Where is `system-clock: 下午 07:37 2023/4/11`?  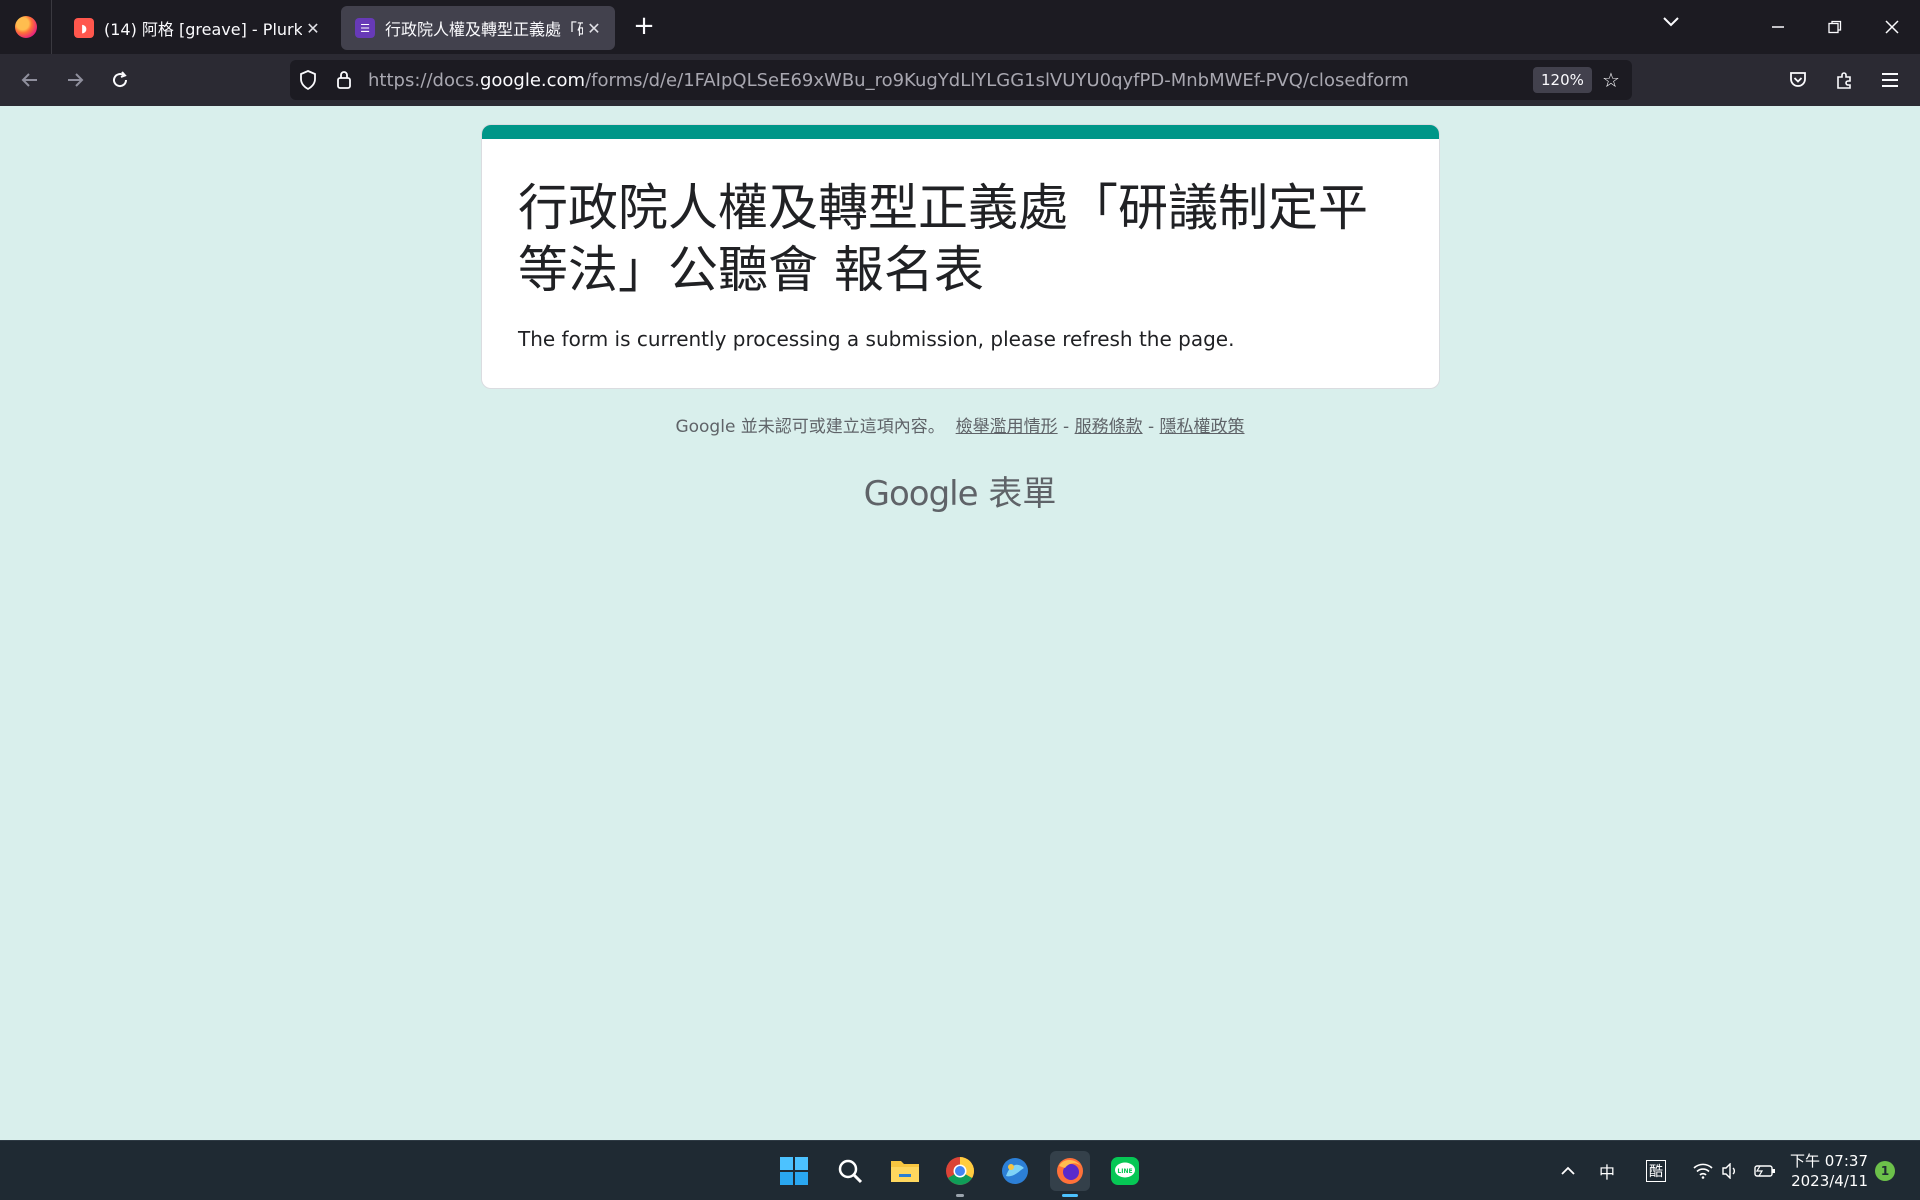
system-clock: 下午 07:37 2023/4/11 is located at coordinates (1829, 1171).